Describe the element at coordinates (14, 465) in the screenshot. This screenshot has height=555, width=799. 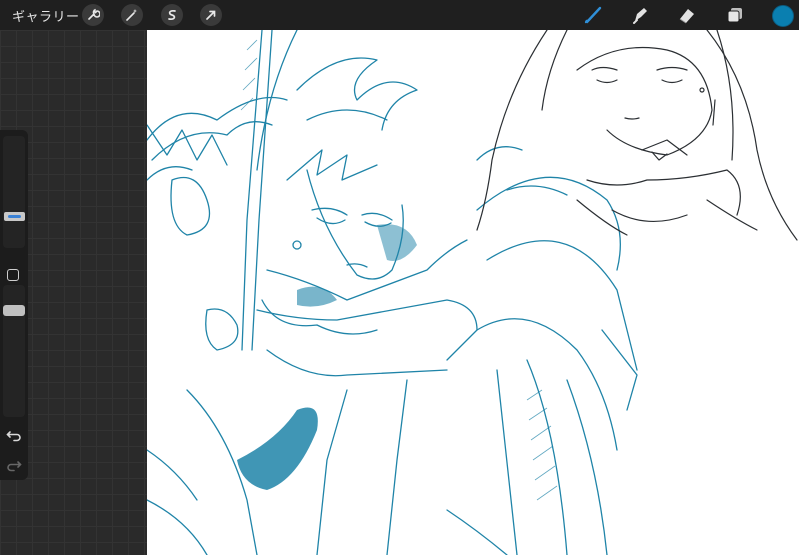
I see `redo-icon` at that location.